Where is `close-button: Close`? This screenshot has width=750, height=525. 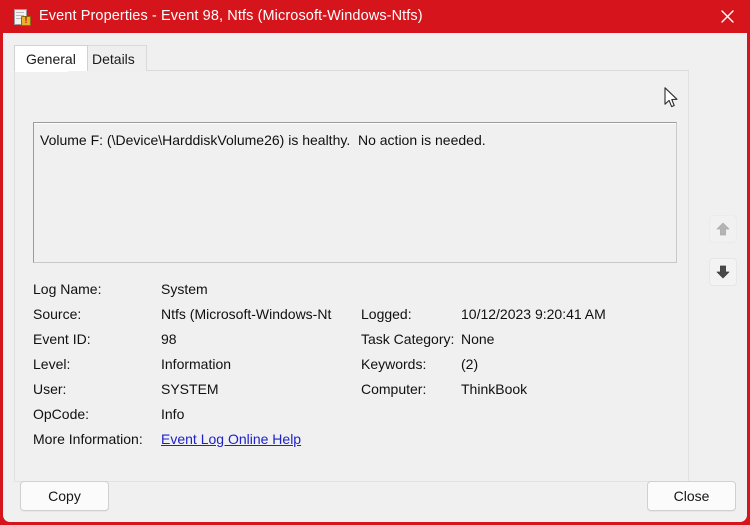 close-button: Close is located at coordinates (691, 496).